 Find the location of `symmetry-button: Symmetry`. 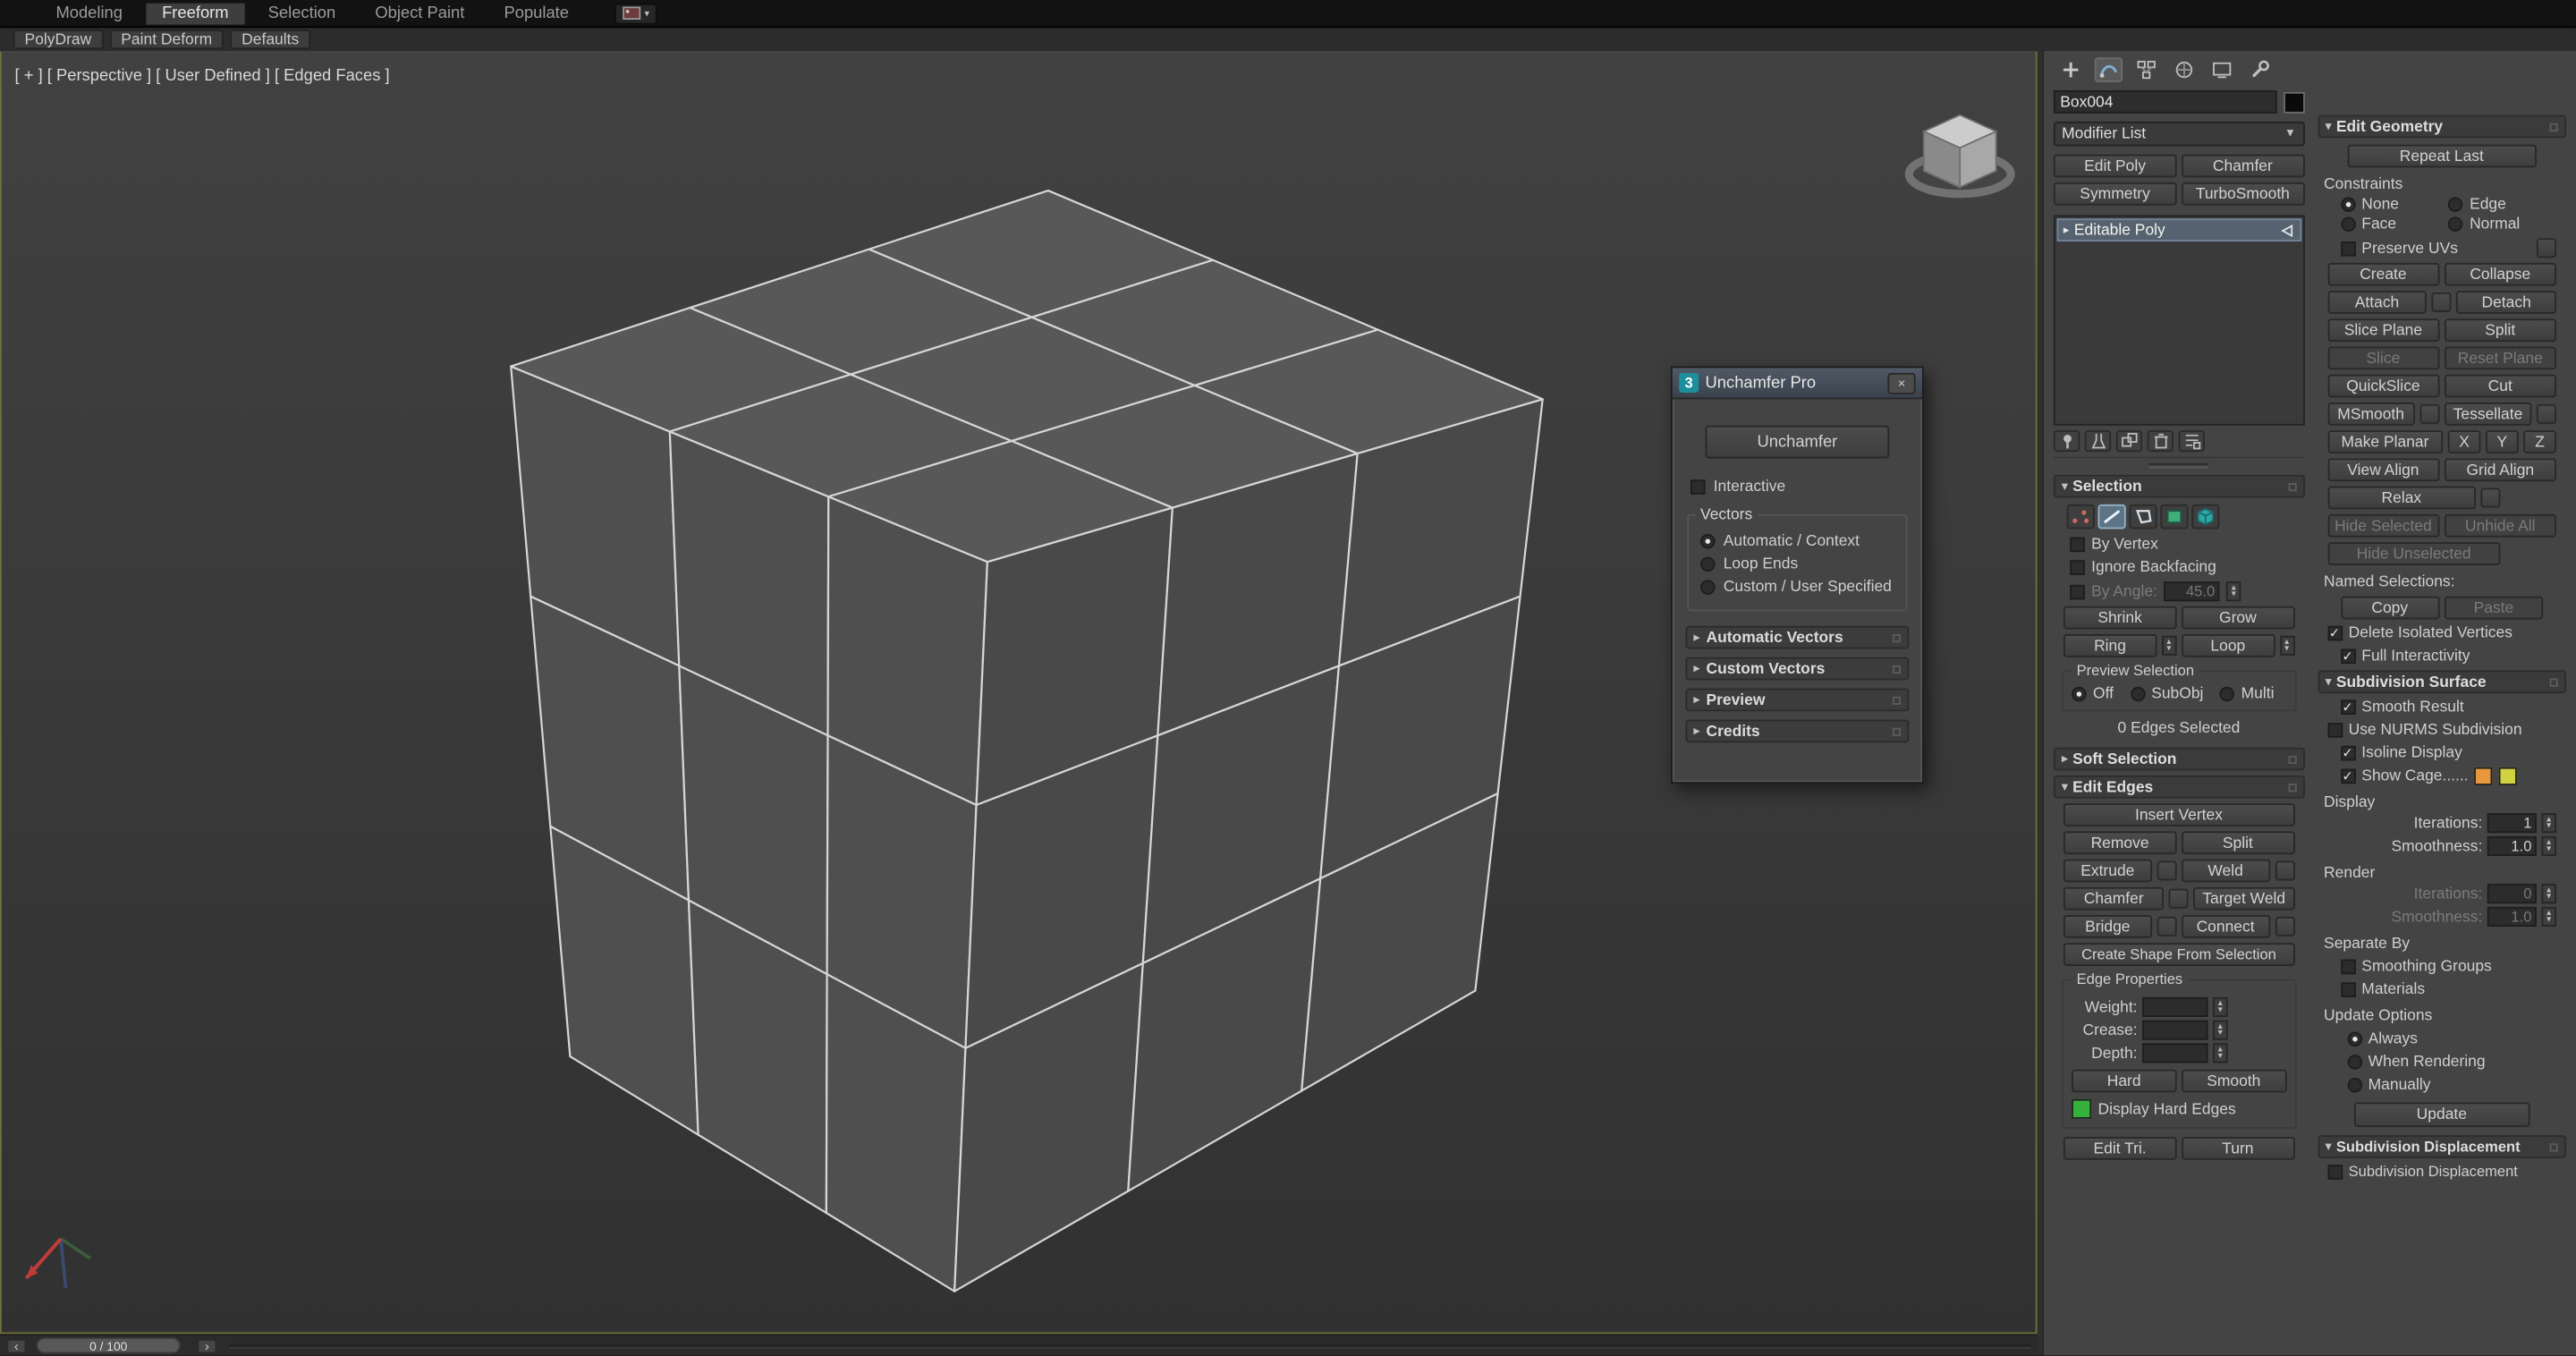

symmetry-button: Symmetry is located at coordinates (2115, 194).